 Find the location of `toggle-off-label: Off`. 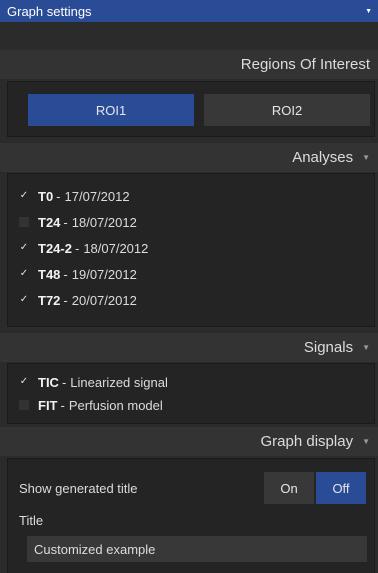

toggle-off-label: Off is located at coordinates (341, 488).